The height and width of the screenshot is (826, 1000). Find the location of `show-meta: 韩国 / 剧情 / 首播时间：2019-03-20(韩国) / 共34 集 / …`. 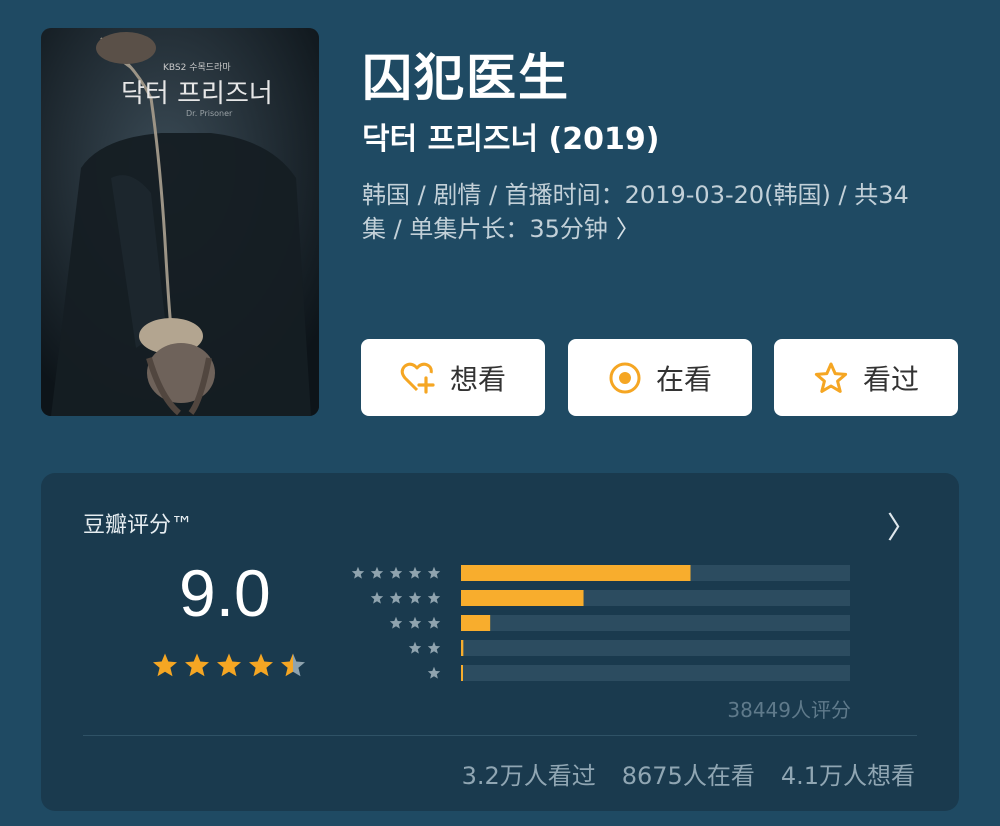

show-meta: 韩国 / 剧情 / 首播时间：2019-03-20(韩国) / 共34 集 / … is located at coordinates (662, 212).